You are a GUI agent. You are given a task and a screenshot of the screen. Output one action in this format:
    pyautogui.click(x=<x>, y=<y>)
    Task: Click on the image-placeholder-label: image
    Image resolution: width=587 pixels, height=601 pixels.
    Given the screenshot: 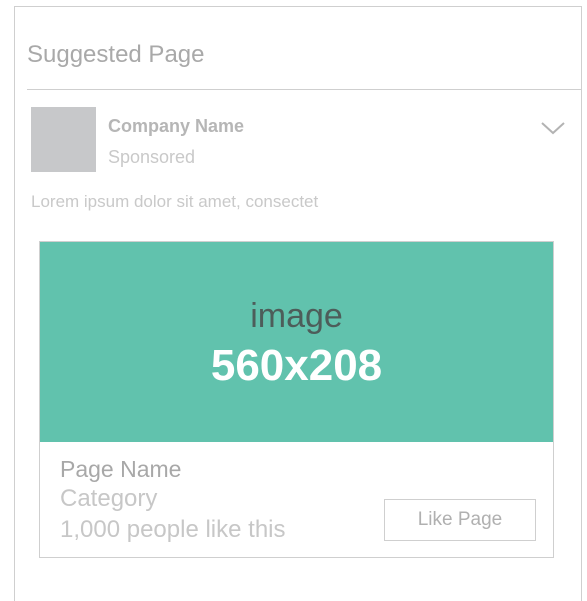 What is the action you would take?
    pyautogui.click(x=296, y=316)
    